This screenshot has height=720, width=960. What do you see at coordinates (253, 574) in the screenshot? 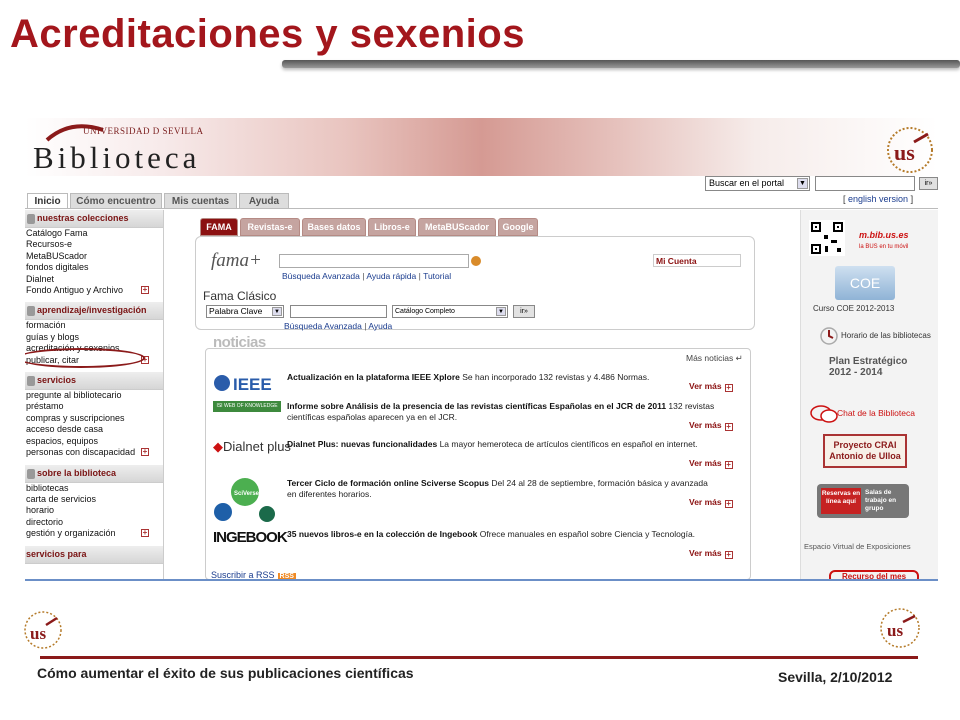
I see `rss-subscribe-link: Suscribir a RSS RSS` at bounding box center [253, 574].